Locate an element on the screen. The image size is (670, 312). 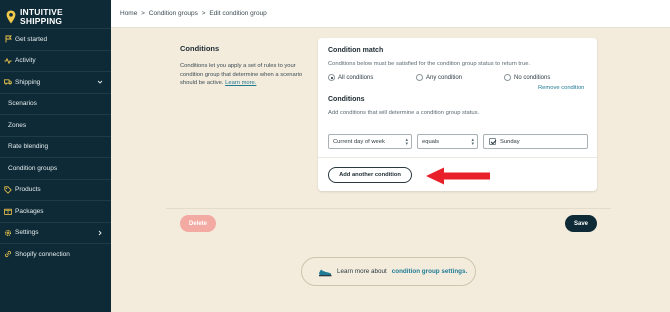
sidebar-item-packages: Packages is located at coordinates (55, 211).